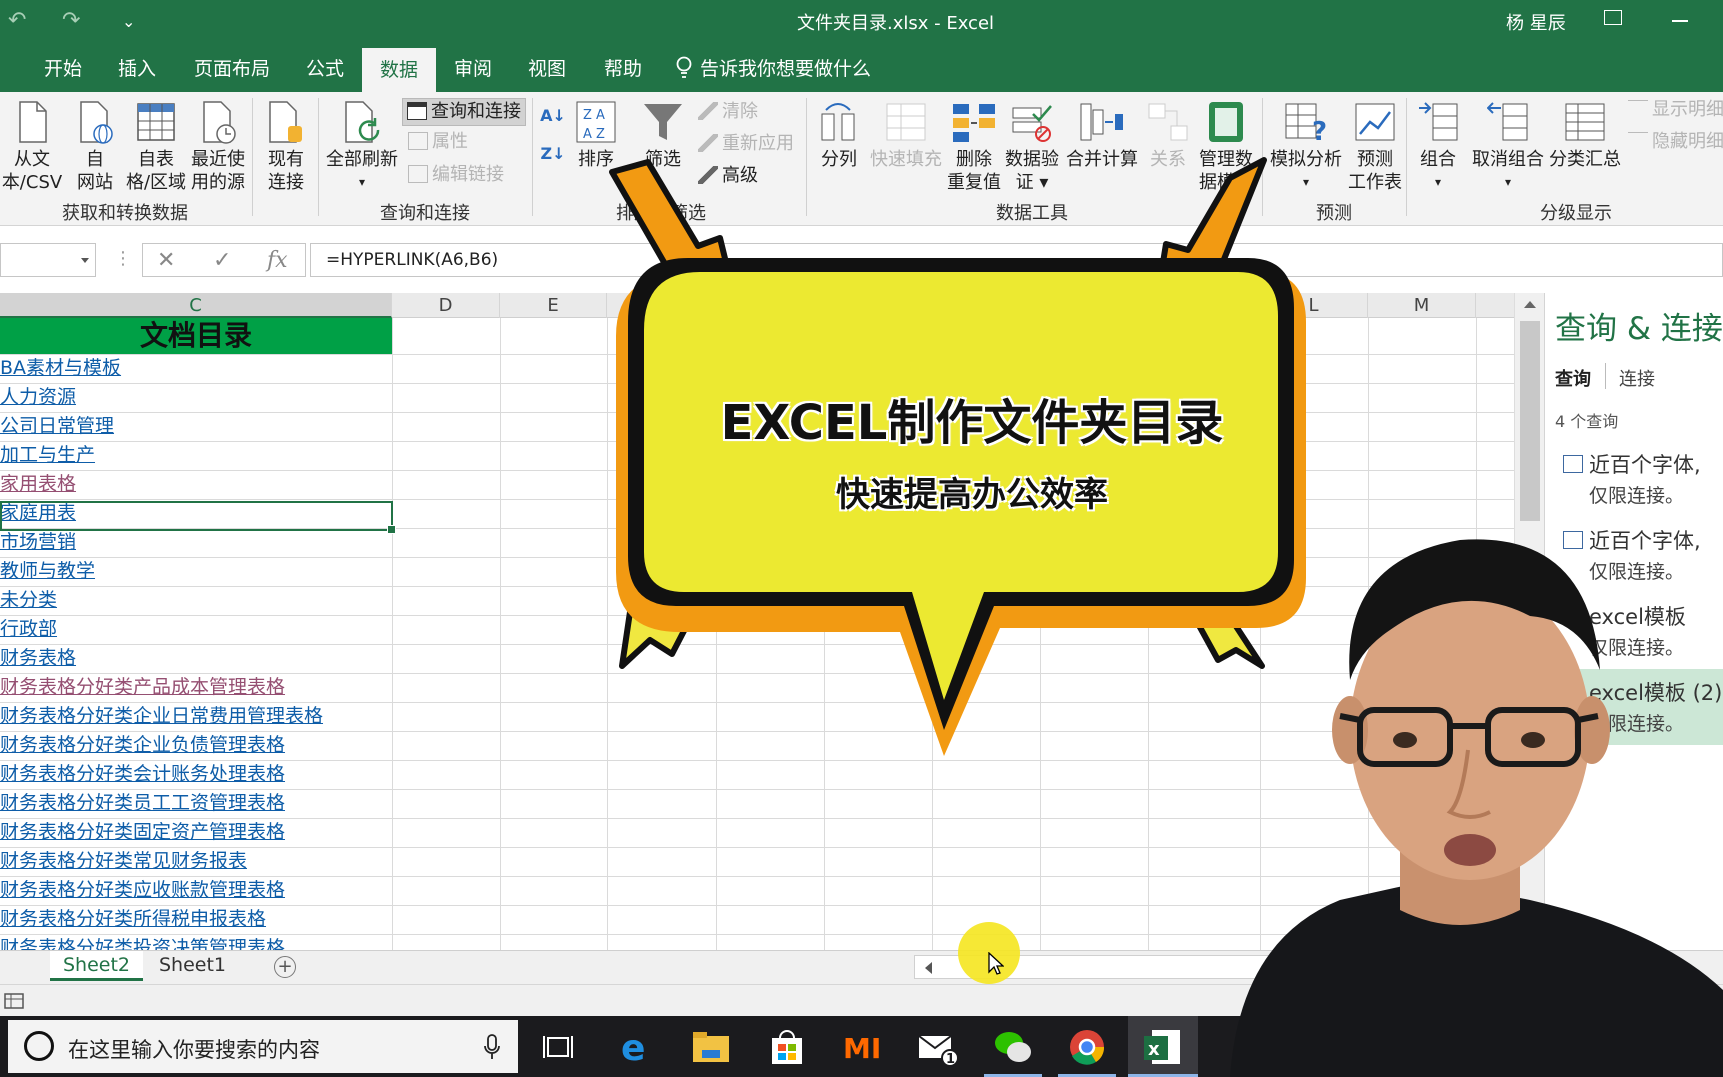 The image size is (1723, 1077). What do you see at coordinates (85, 260) in the screenshot?
I see `name-box-dropdown-icon` at bounding box center [85, 260].